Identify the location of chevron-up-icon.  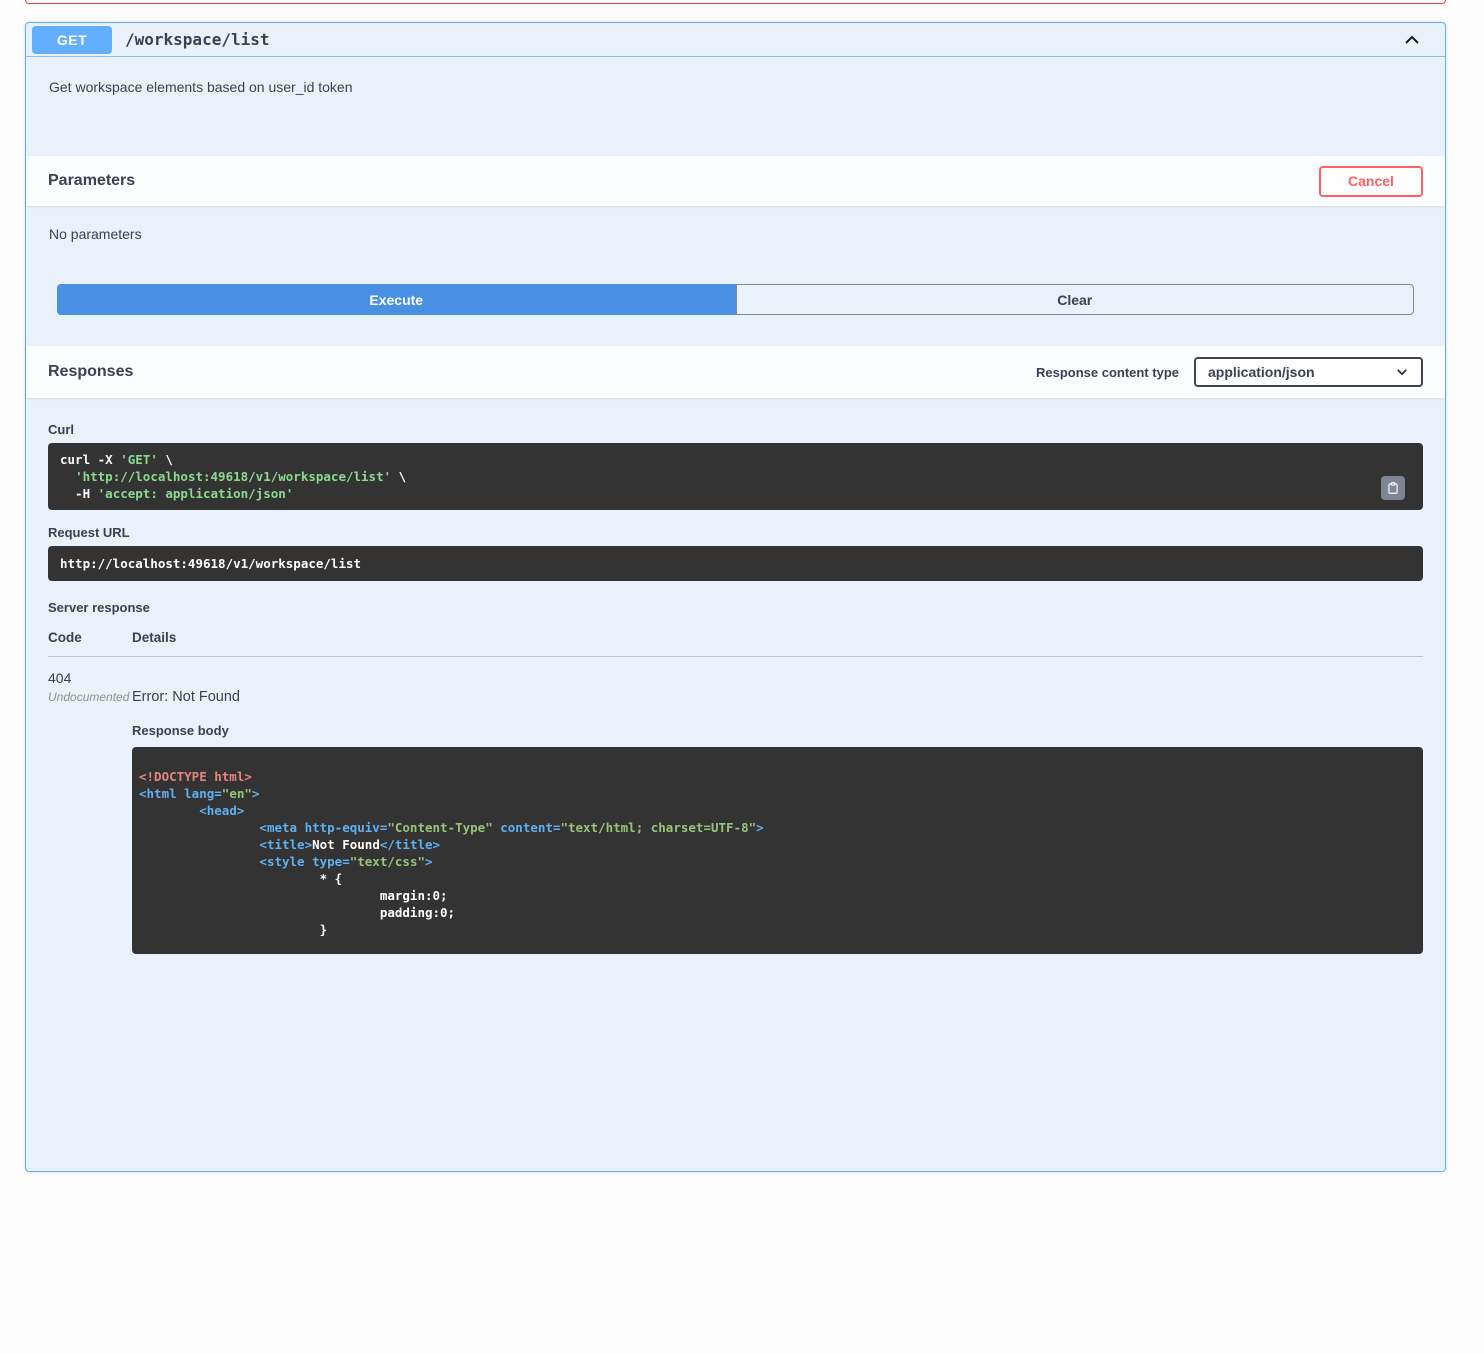
(1412, 40).